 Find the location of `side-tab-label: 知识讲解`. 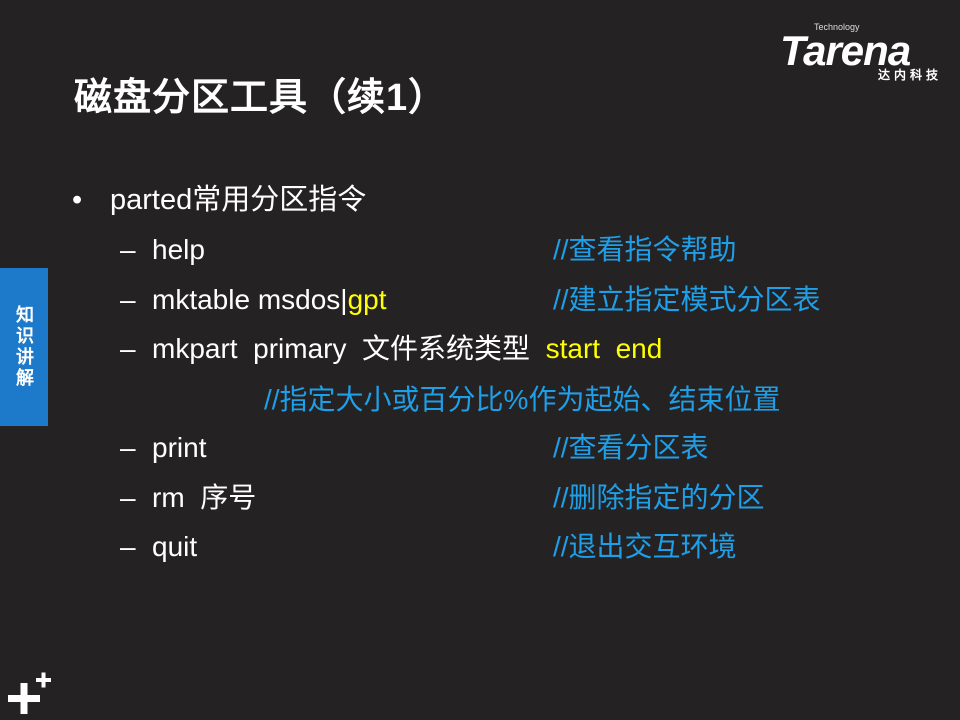

side-tab-label: 知识讲解 is located at coordinates (24, 347).